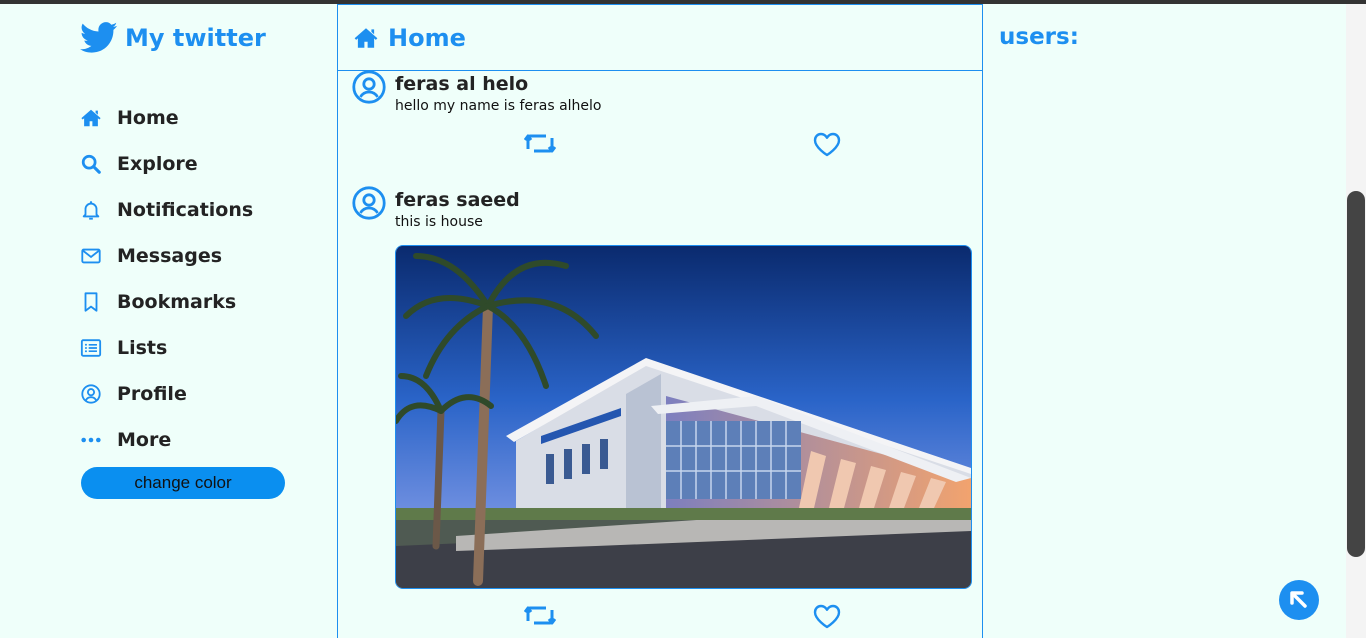 This screenshot has width=1366, height=638. I want to click on envelope-icon, so click(91, 256).